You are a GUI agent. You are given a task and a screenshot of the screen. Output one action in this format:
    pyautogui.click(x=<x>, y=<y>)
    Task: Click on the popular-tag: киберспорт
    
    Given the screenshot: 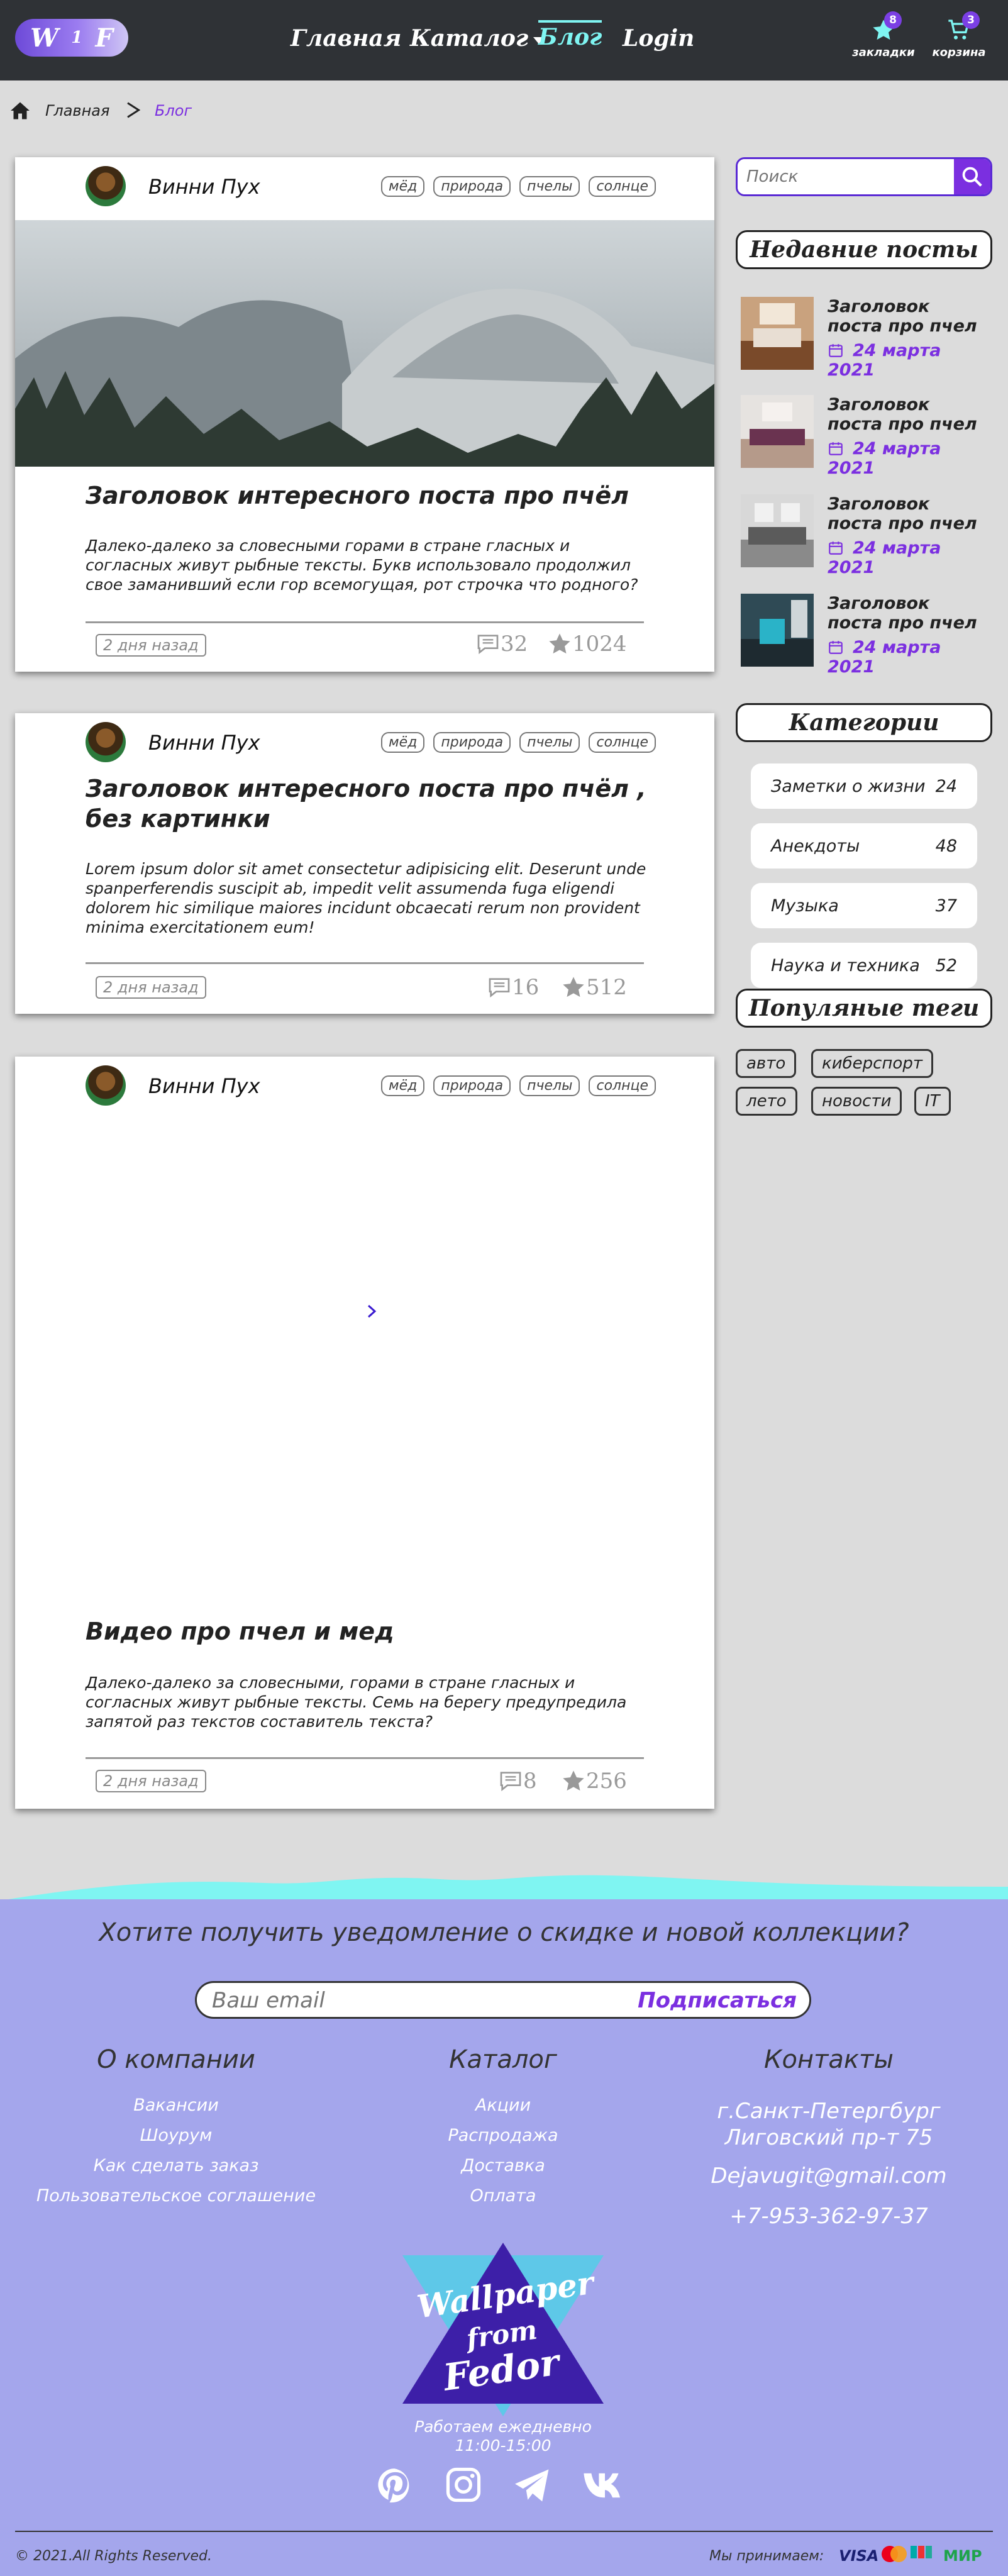 What is the action you would take?
    pyautogui.click(x=872, y=1063)
    